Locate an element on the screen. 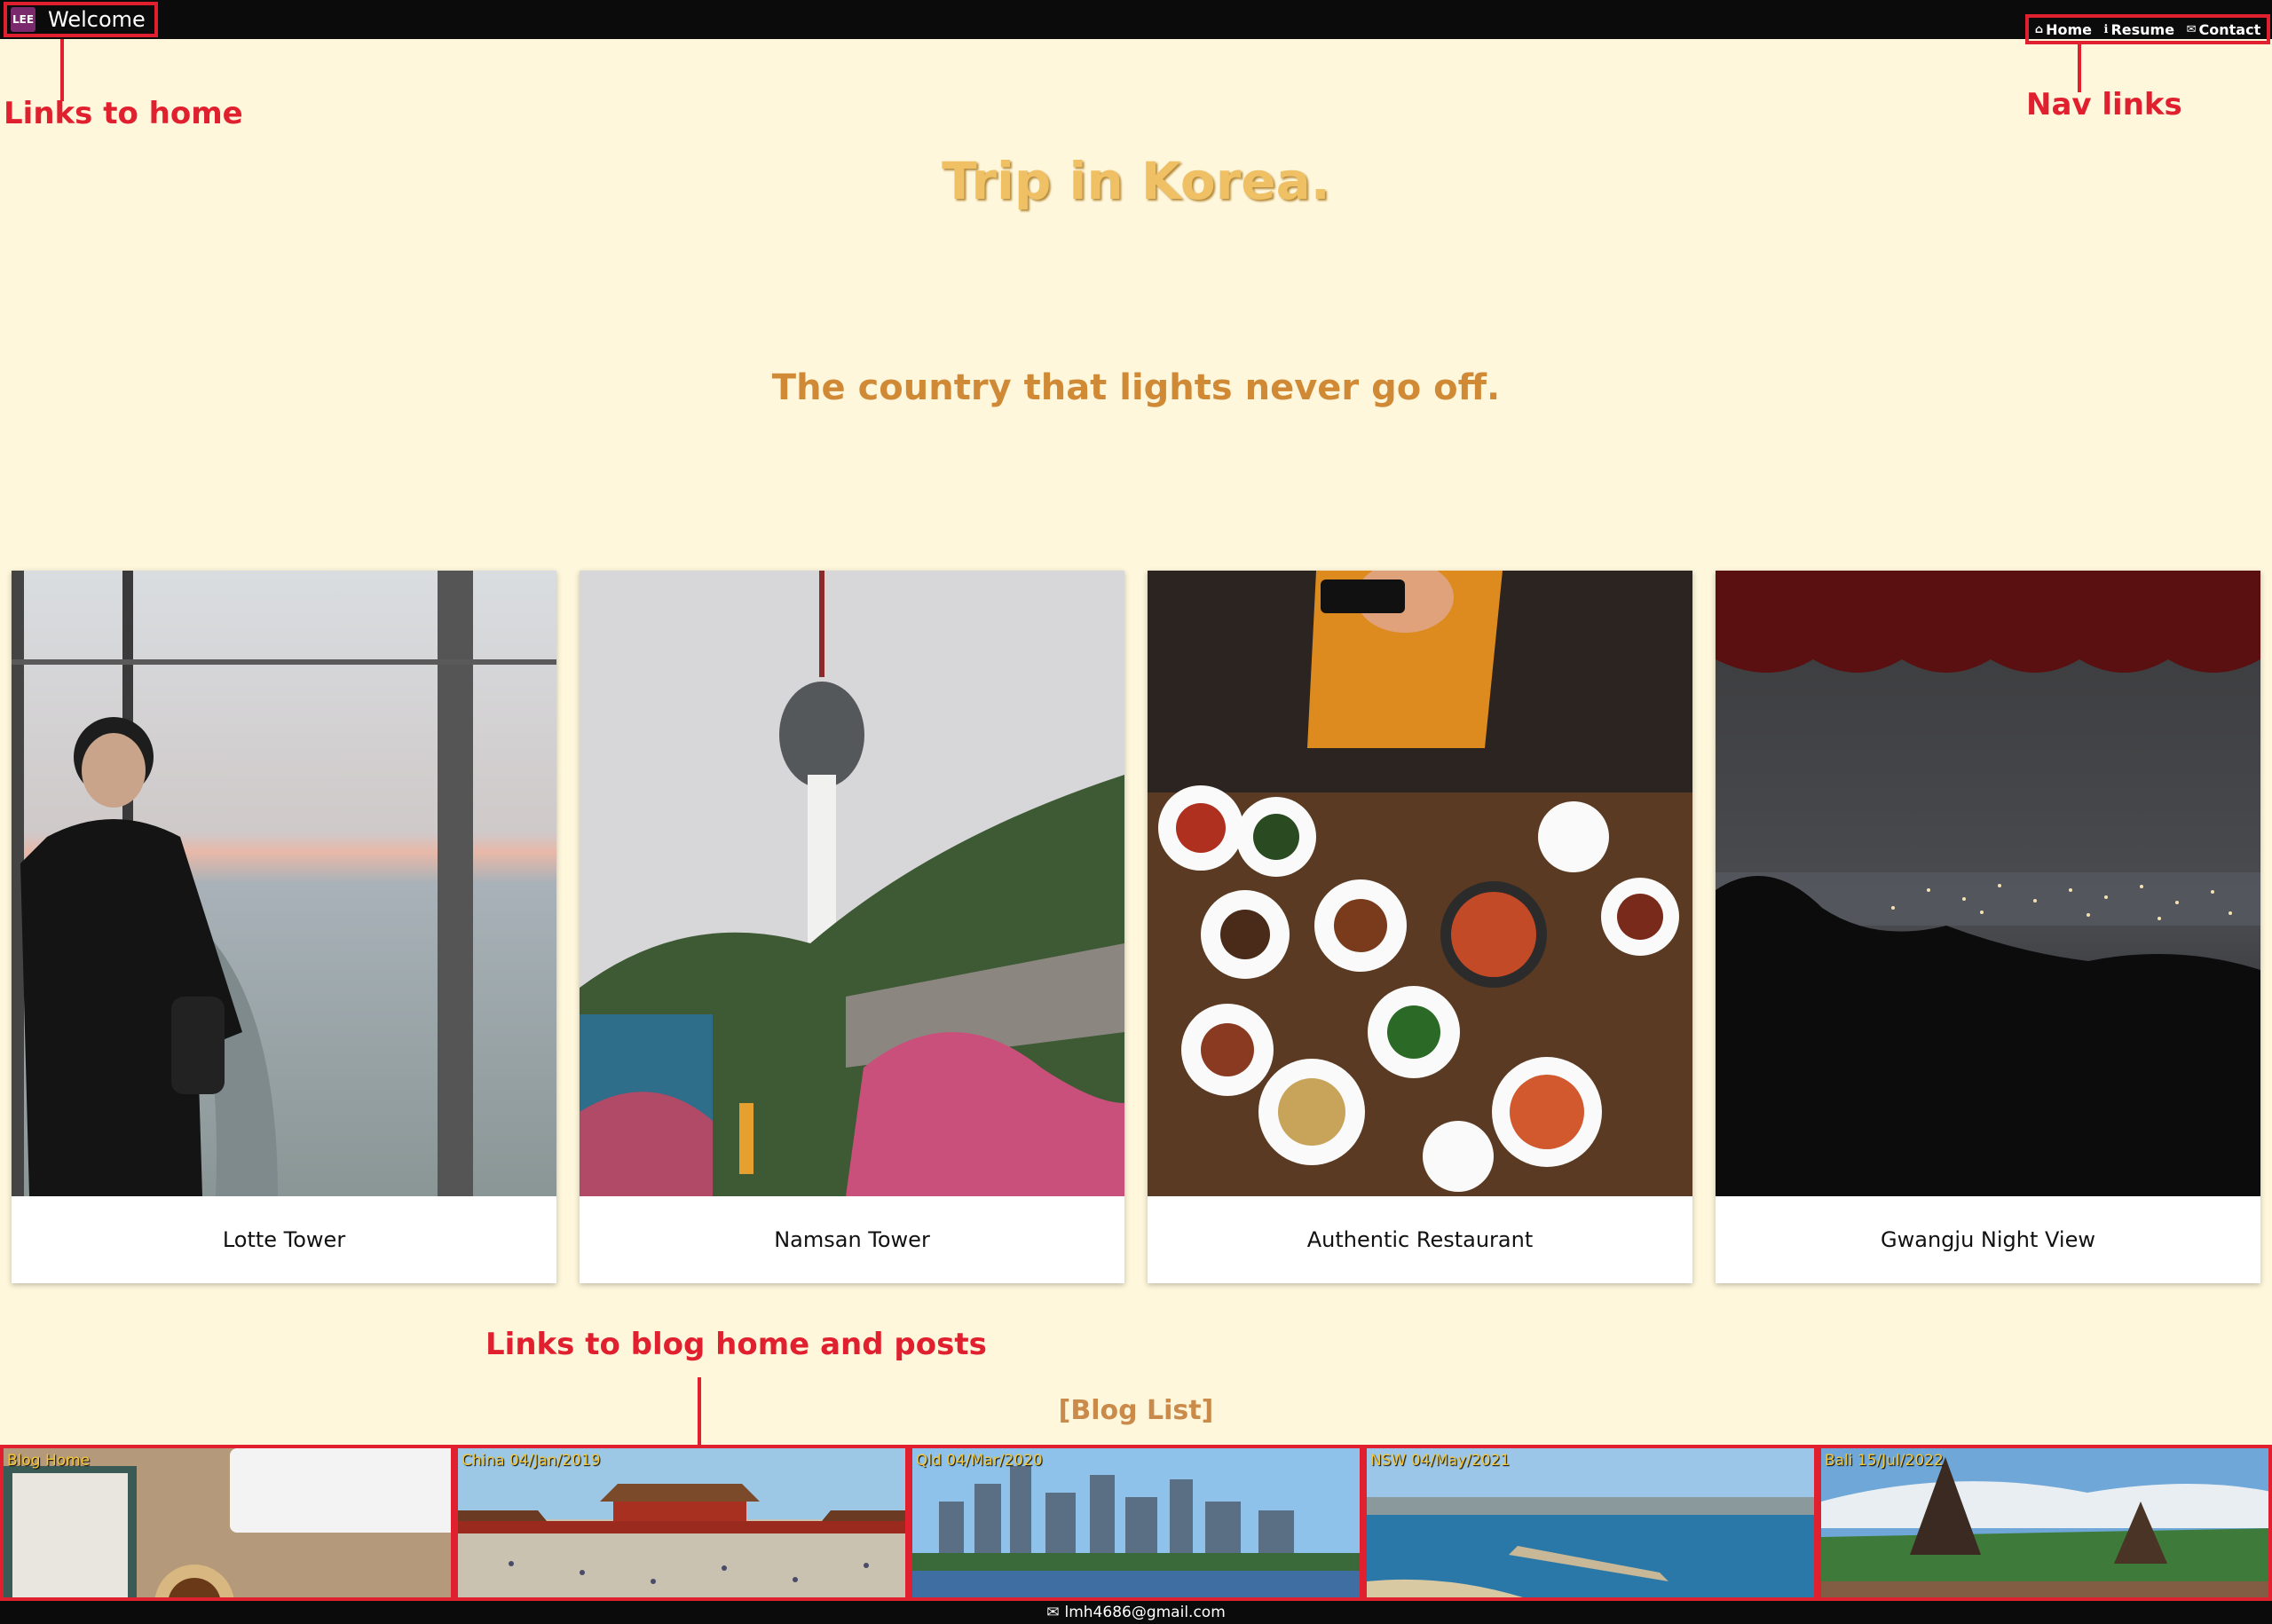 This screenshot has width=2272, height=1624. night-view-photo is located at coordinates (1988, 883).